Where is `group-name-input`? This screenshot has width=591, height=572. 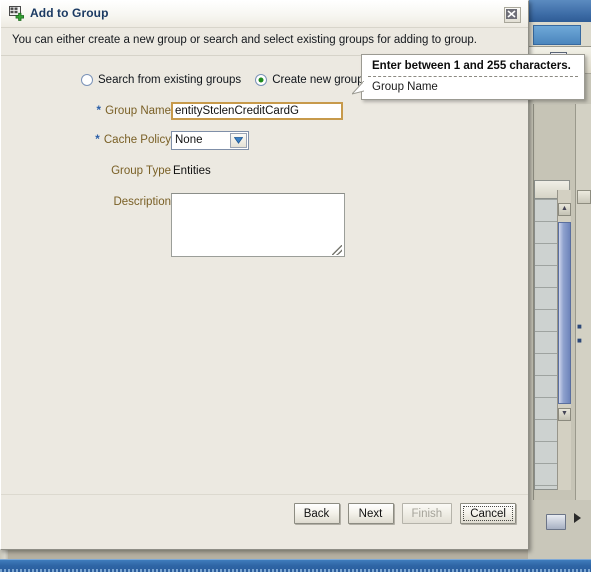 group-name-input is located at coordinates (257, 111).